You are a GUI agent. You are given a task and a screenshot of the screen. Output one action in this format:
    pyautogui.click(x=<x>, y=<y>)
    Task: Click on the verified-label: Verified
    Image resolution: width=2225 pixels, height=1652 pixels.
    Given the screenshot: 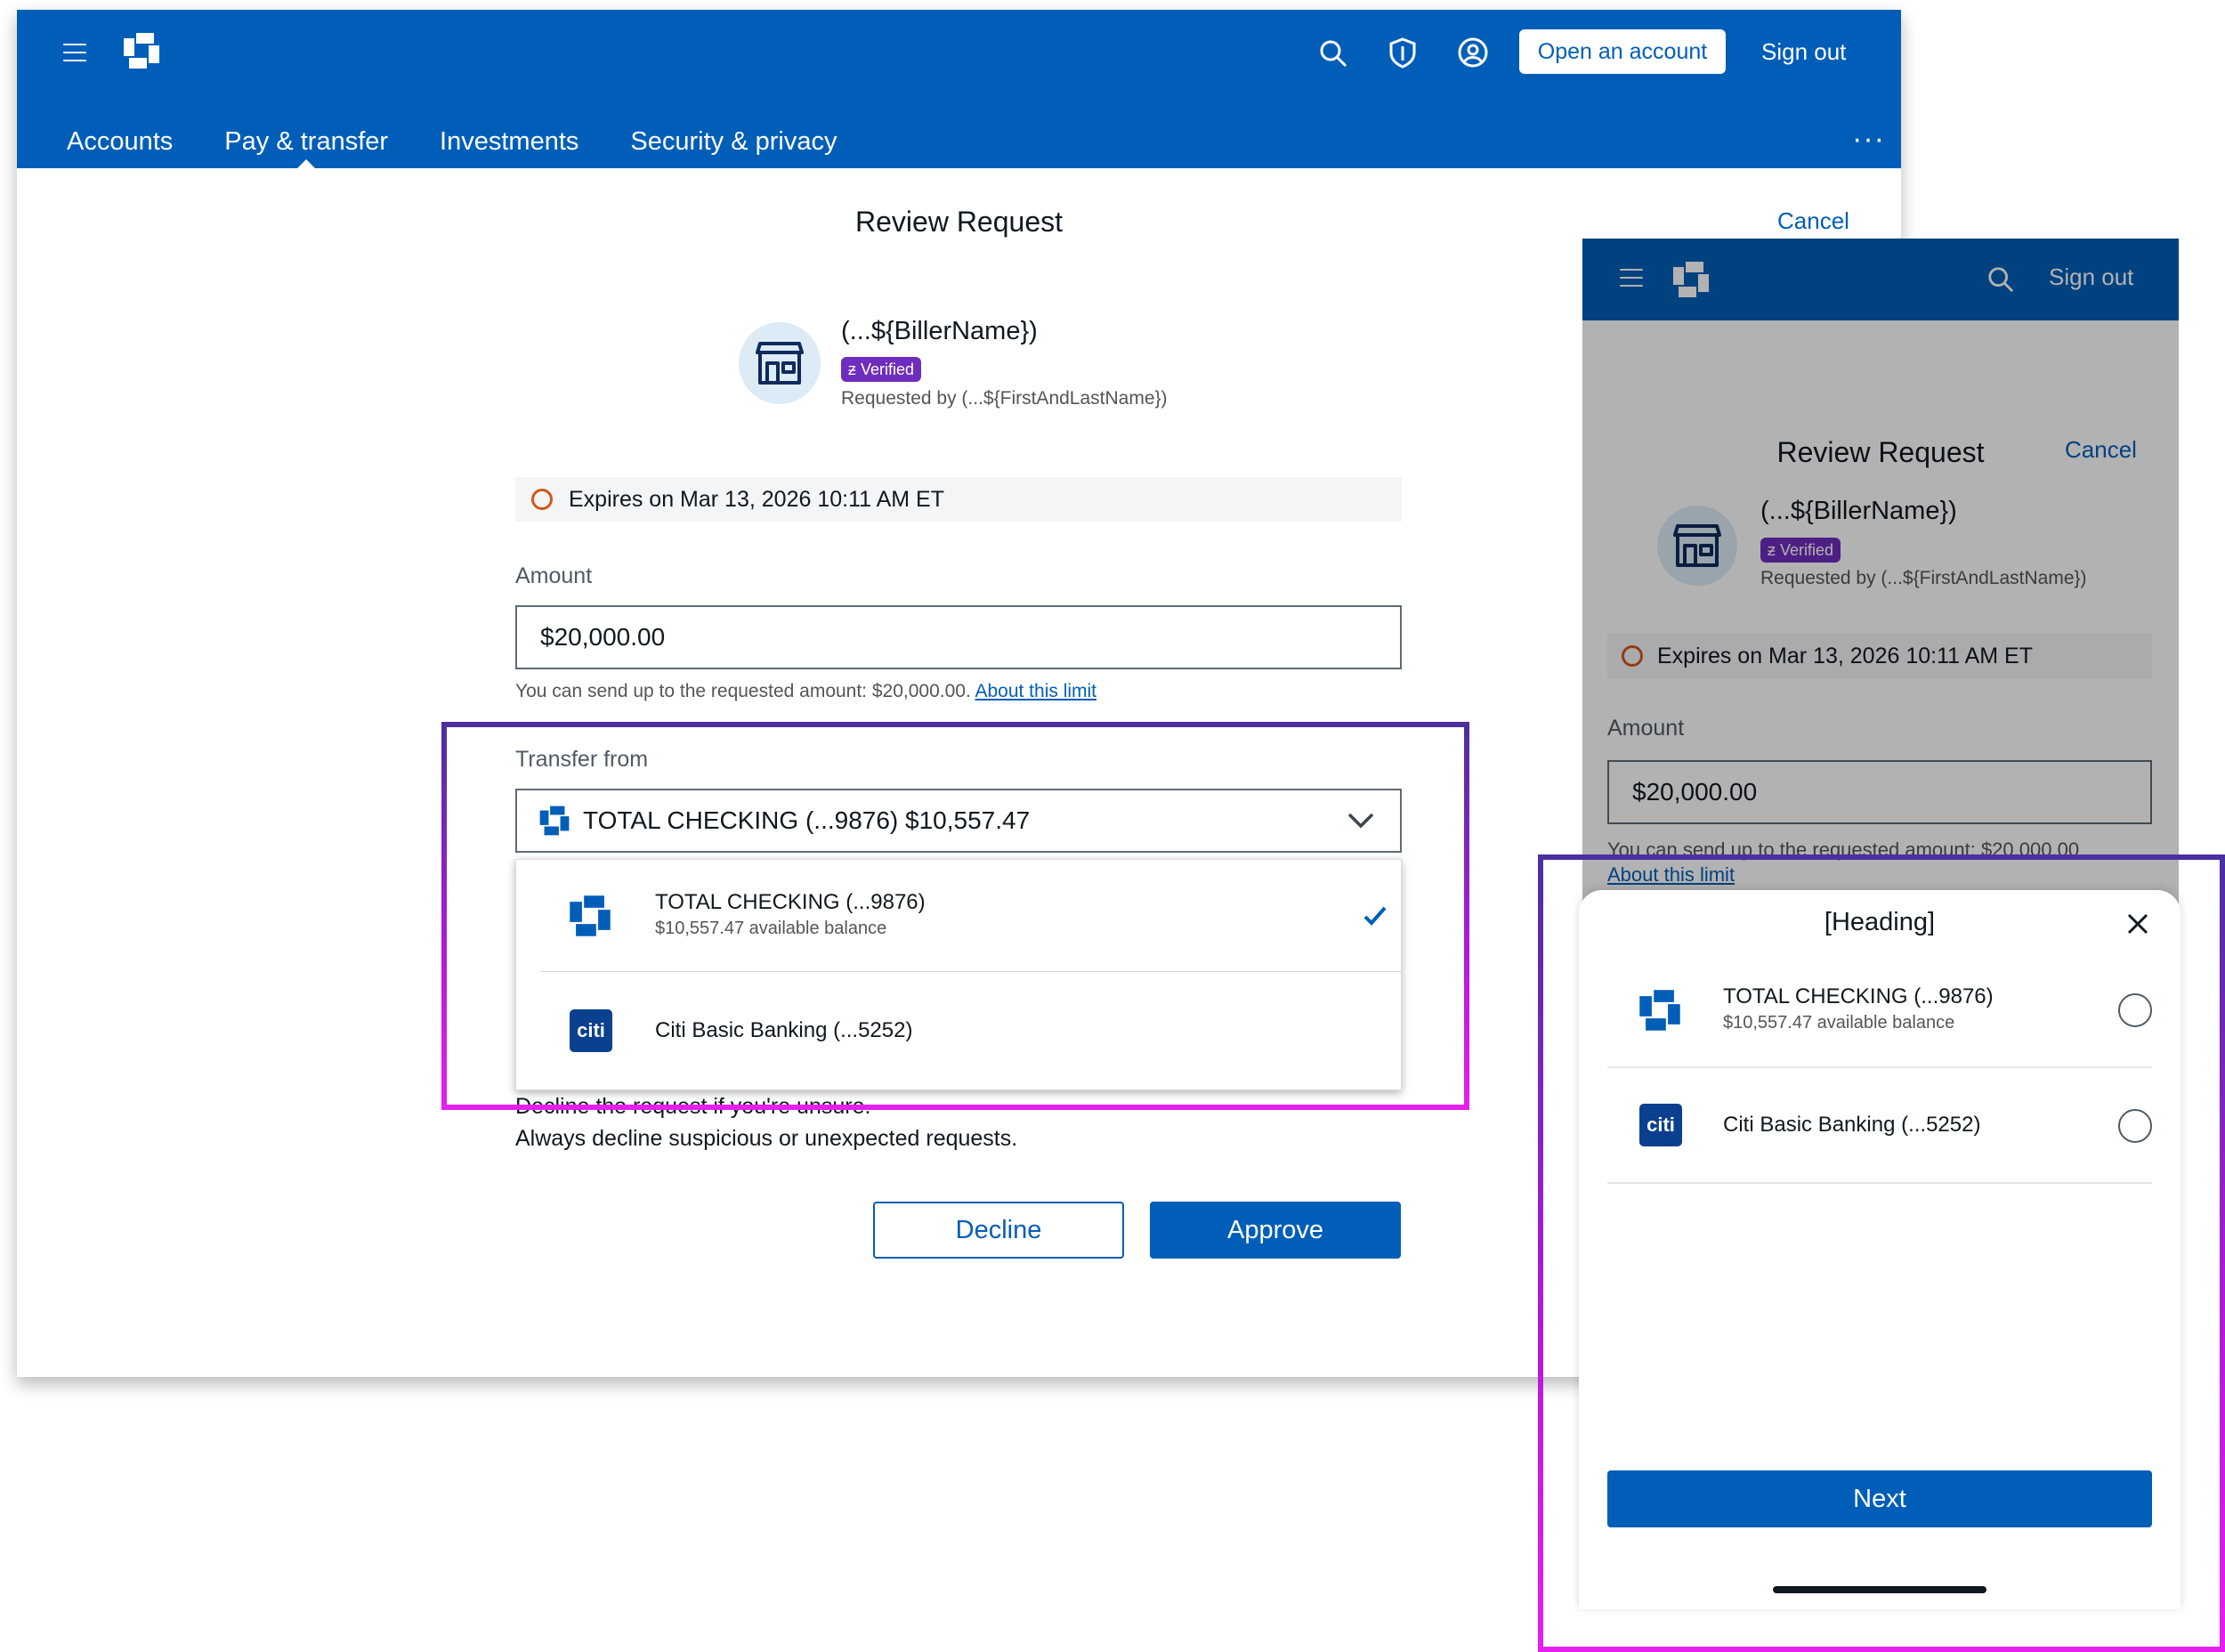 What is the action you would take?
    pyautogui.click(x=888, y=369)
    